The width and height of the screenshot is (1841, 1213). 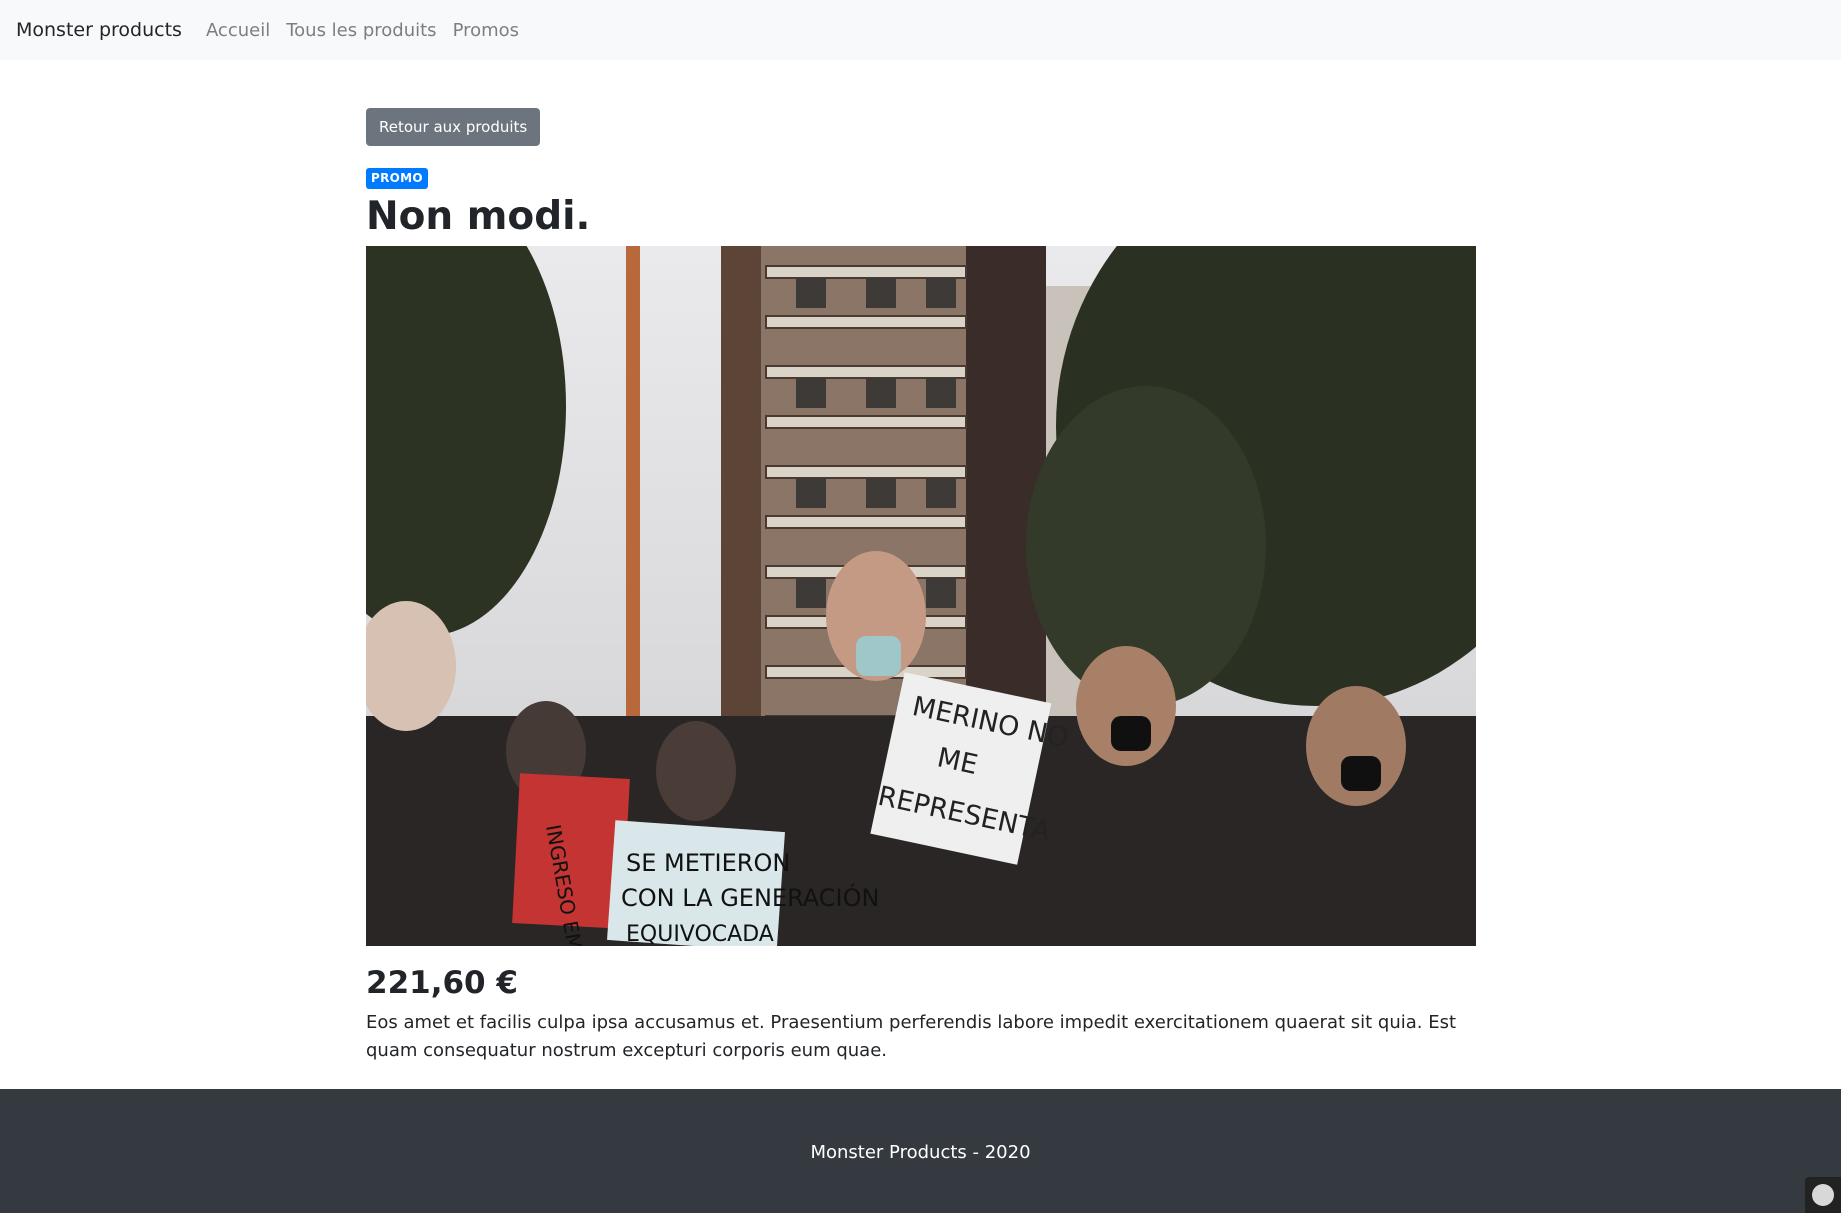 I want to click on symfony-icon-circle, so click(x=1823, y=1195).